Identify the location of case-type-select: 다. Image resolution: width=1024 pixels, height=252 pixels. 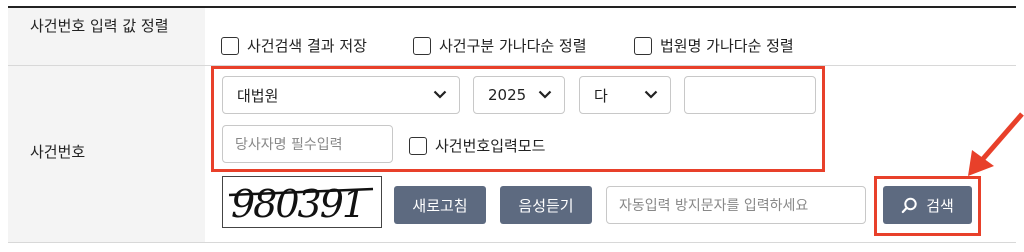
(625, 95).